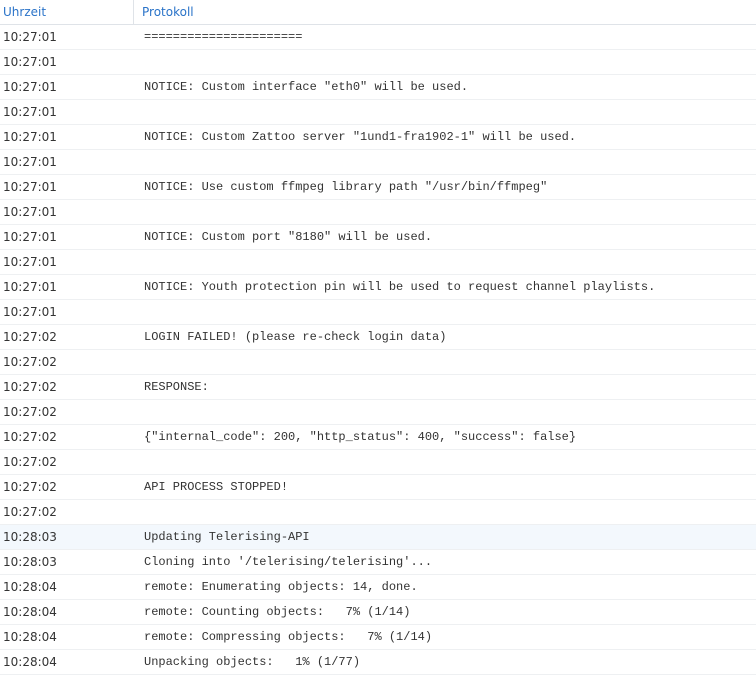 The width and height of the screenshot is (756, 675). Describe the element at coordinates (216, 487) in the screenshot. I see `row-message: API PROCESS STOPPED!` at that location.